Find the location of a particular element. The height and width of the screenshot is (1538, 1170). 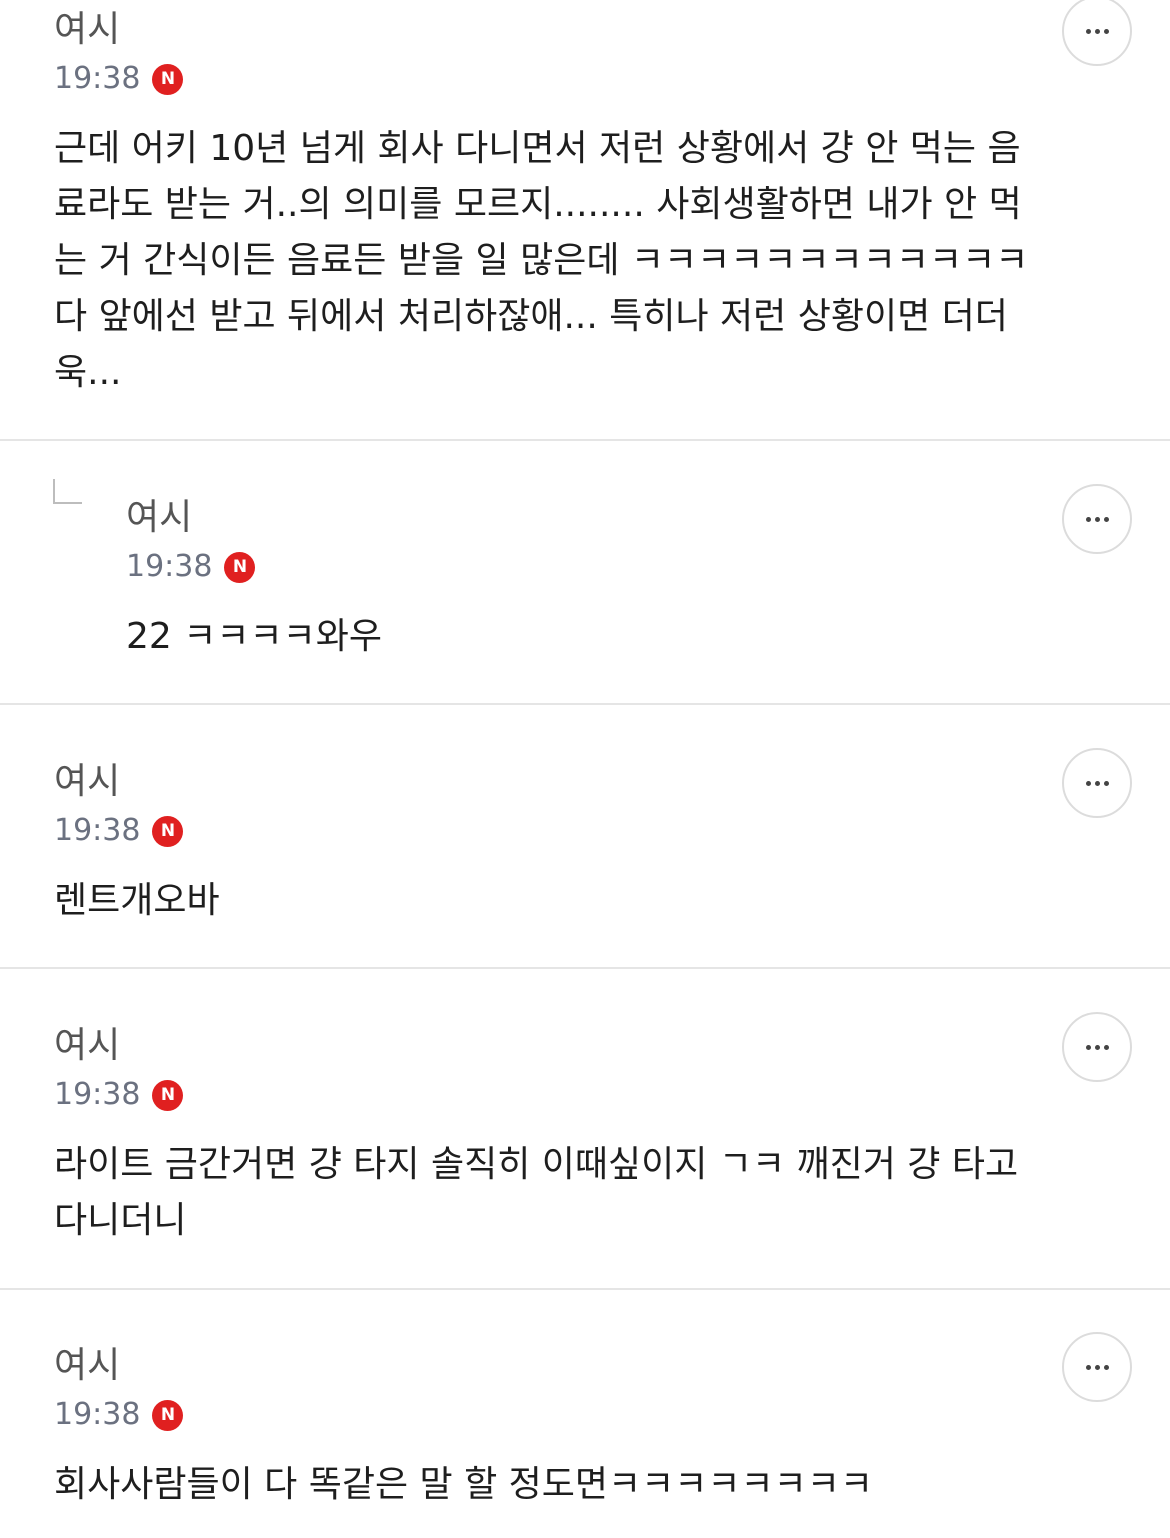

reply-arrow-icon is located at coordinates (67, 491).